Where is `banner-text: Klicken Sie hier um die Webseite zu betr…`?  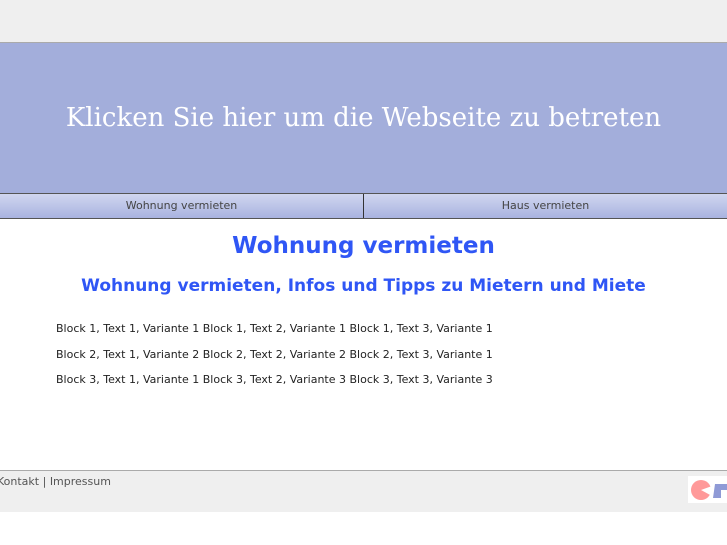 banner-text: Klicken Sie hier um die Webseite zu betr… is located at coordinates (363, 118).